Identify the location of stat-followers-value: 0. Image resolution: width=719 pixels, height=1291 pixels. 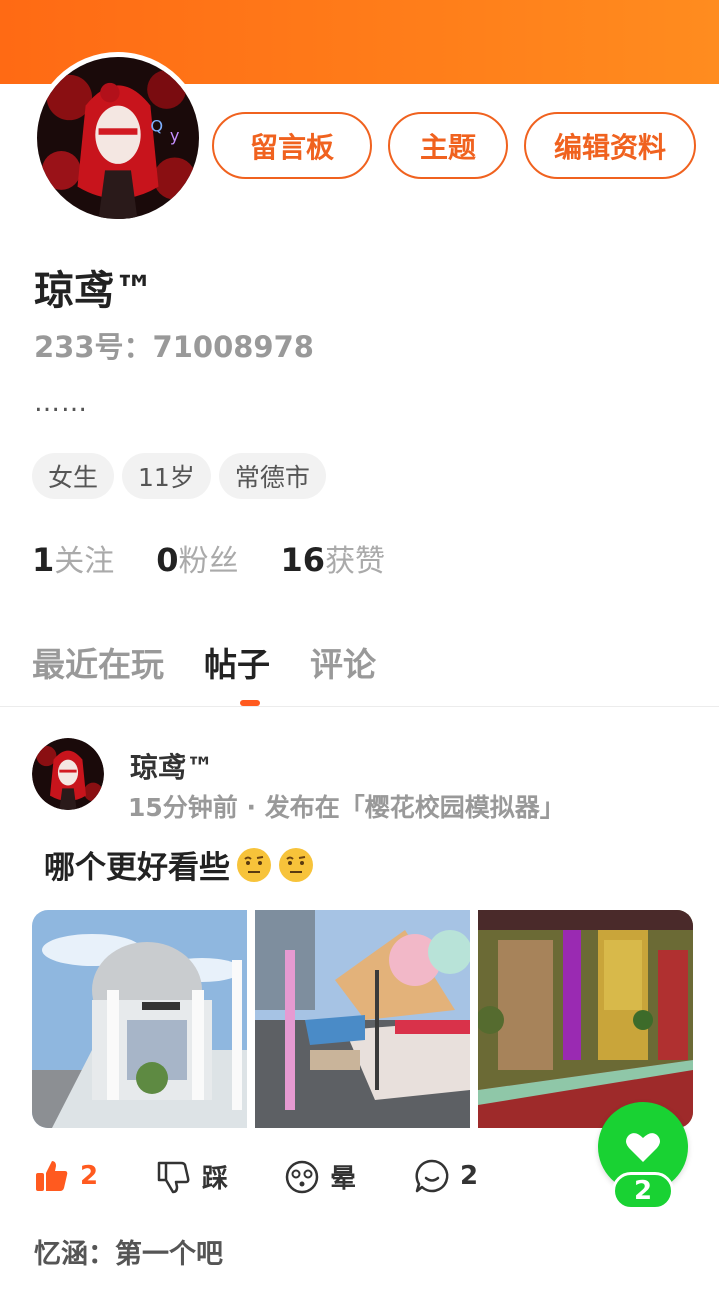
(167, 560).